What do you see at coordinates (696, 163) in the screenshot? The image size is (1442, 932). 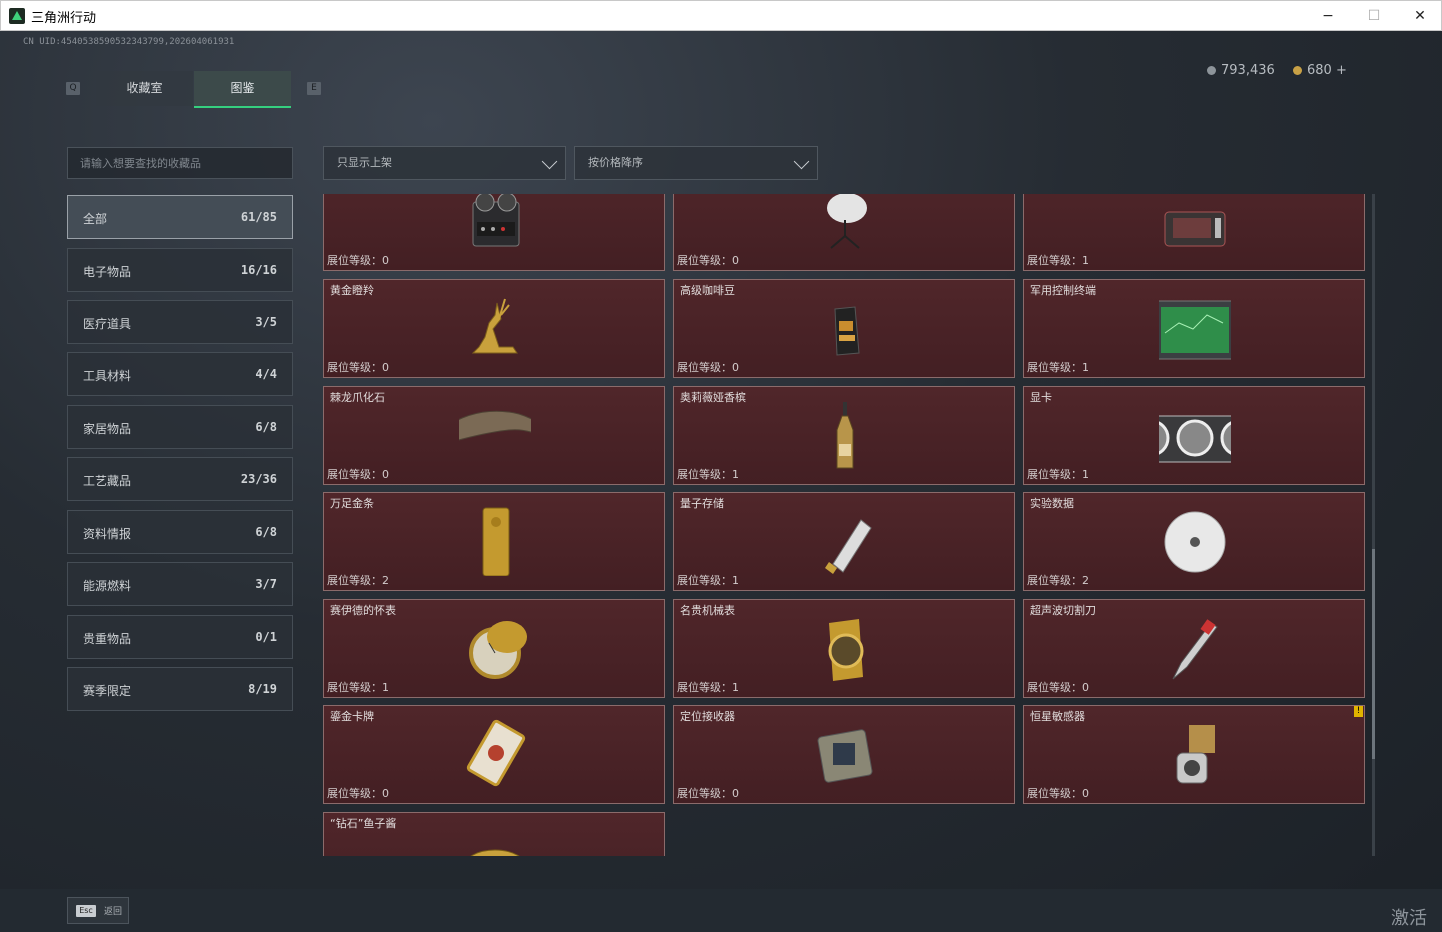 I see `sort-dropdown: 按价格降序` at bounding box center [696, 163].